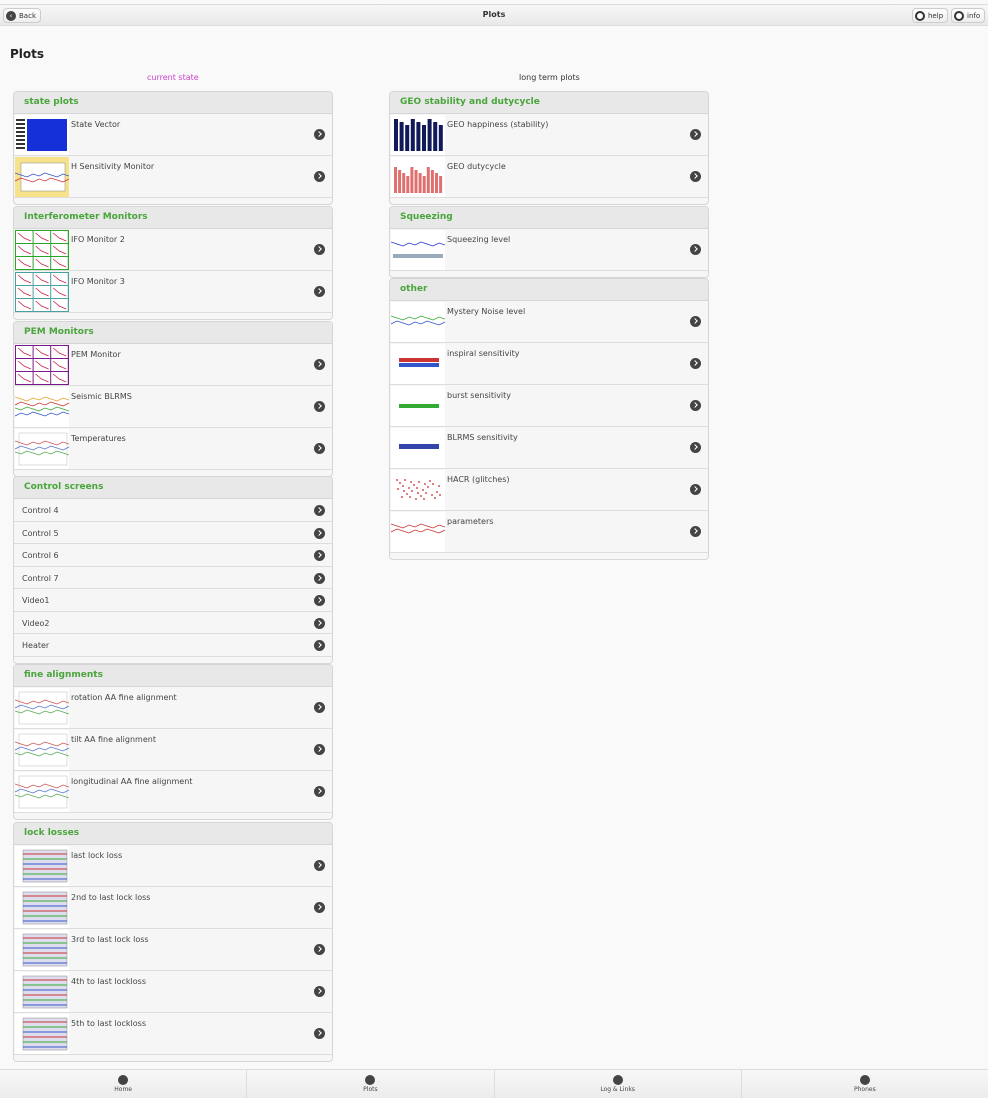 Image resolution: width=988 pixels, height=1098 pixels. Describe the element at coordinates (974, 15) in the screenshot. I see `info-label: info` at that location.